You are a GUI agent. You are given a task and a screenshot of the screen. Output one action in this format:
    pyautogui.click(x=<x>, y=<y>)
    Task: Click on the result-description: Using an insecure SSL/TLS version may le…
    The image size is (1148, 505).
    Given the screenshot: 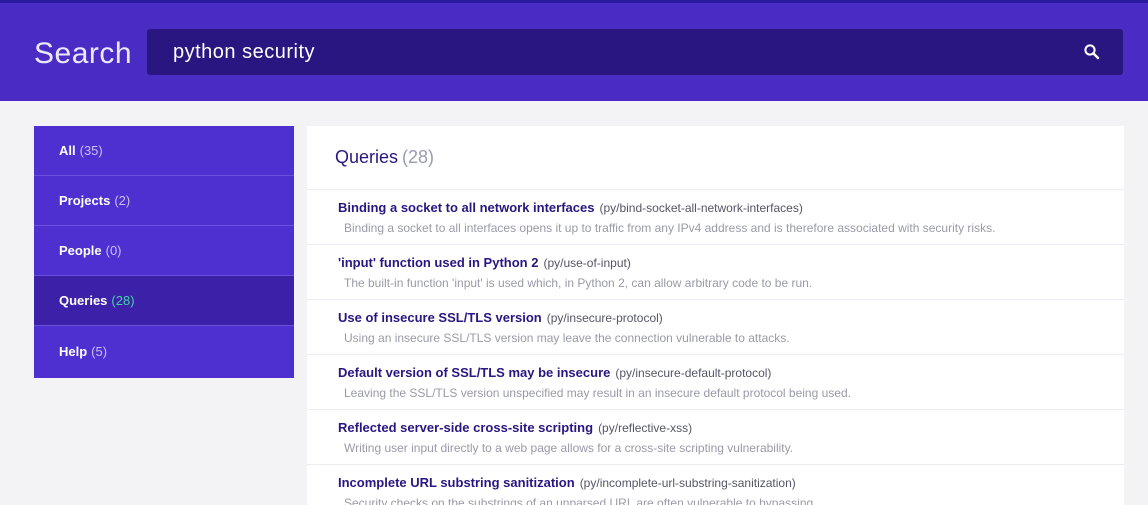 What is the action you would take?
    pyautogui.click(x=567, y=338)
    